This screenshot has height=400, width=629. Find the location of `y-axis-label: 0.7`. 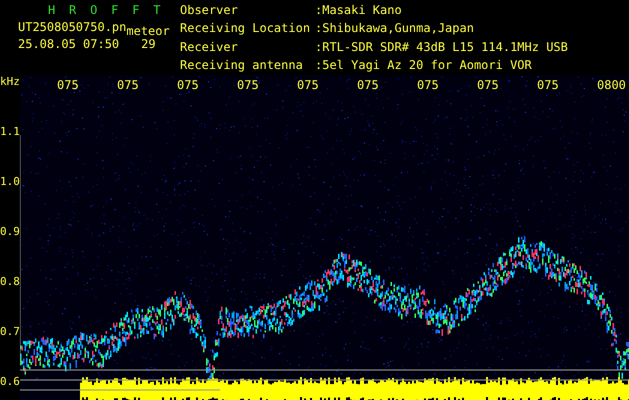

y-axis-label: 0.7 is located at coordinates (10, 331).